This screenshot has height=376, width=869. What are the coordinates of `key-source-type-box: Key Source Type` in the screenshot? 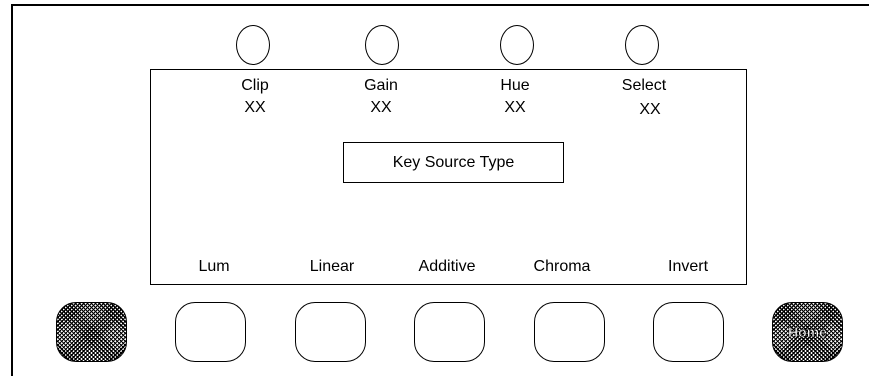 It's located at (453, 162).